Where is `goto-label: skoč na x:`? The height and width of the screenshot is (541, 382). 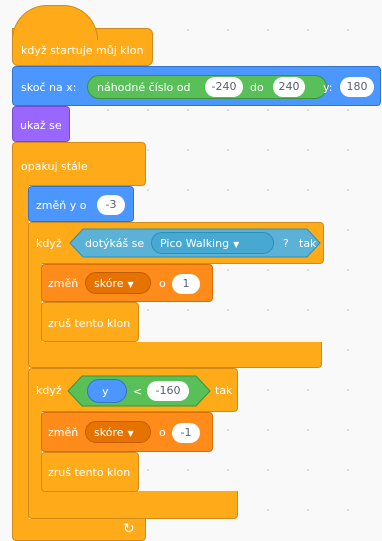 goto-label: skoč na x: is located at coordinates (49, 87).